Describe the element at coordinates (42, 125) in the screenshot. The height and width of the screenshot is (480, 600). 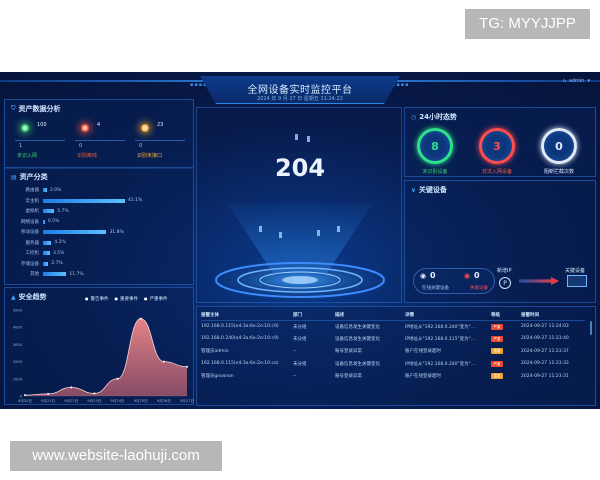
I see `asset-stat-value: 100` at that location.